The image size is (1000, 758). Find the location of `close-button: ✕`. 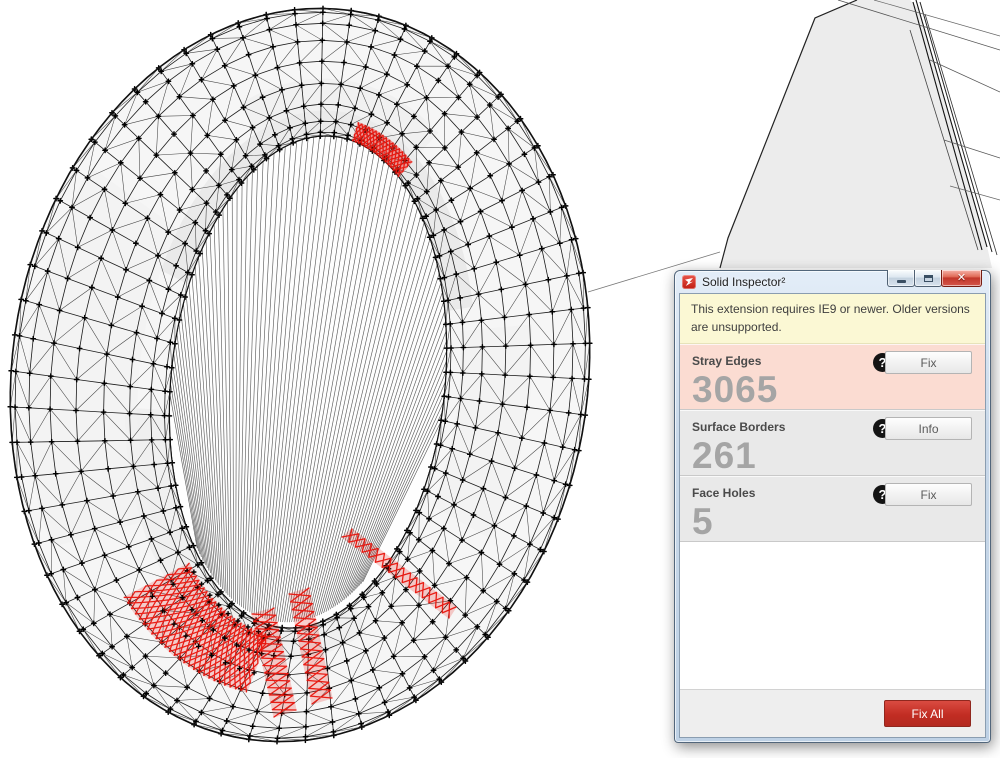

close-button: ✕ is located at coordinates (961, 278).